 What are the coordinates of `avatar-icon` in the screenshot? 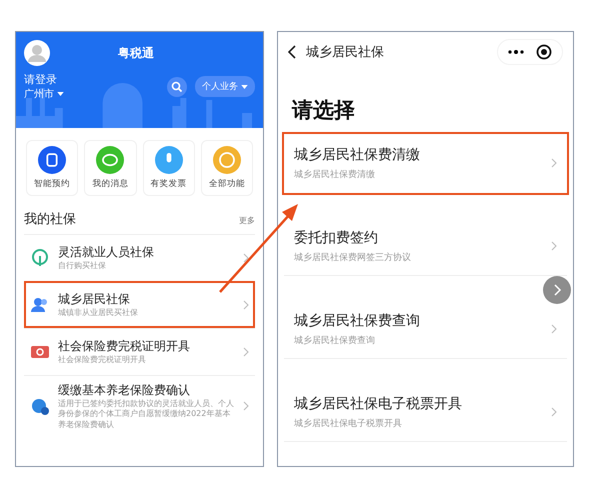 It's located at (37, 53).